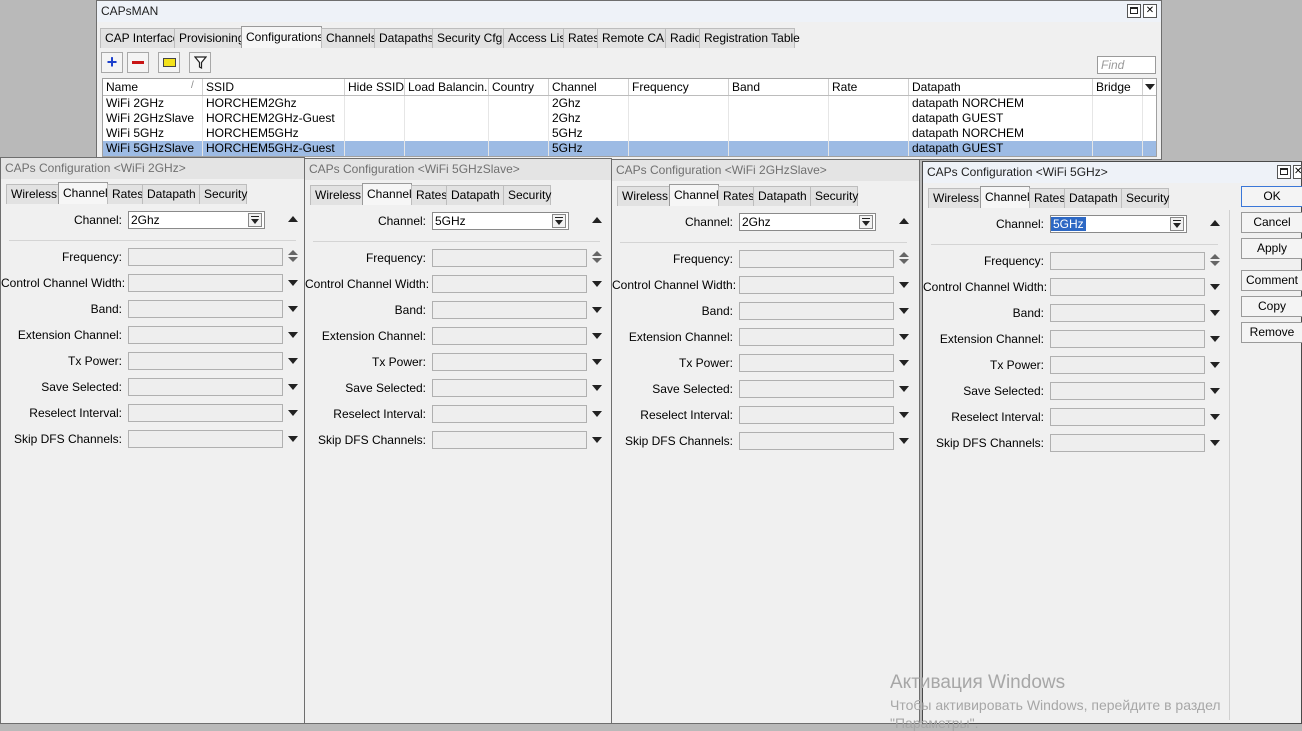 The width and height of the screenshot is (1302, 731). I want to click on column-header: SSID, so click(274, 87).